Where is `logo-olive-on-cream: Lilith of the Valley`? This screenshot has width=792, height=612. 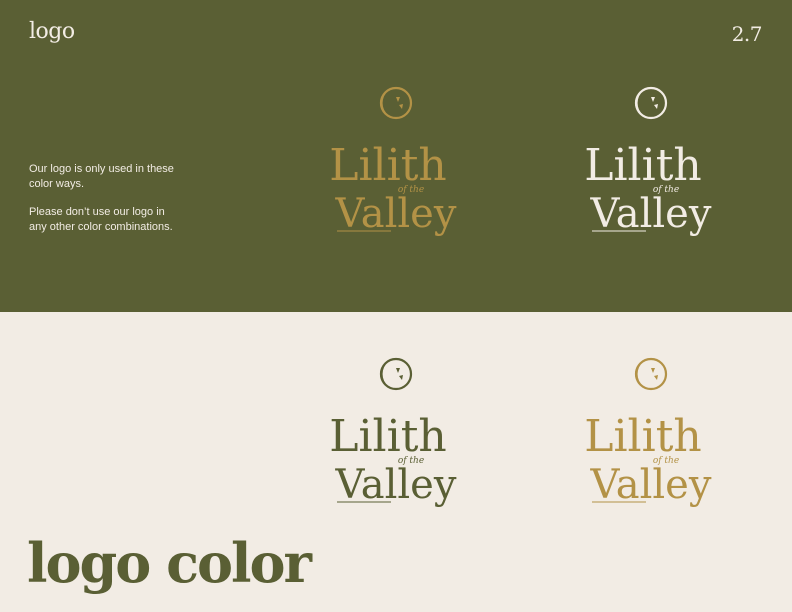
logo-olive-on-cream: Lilith of the Valley is located at coordinates (396, 435).